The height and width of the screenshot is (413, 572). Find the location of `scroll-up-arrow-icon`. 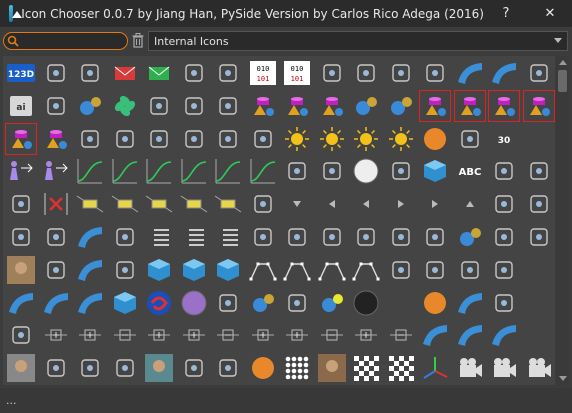

scroll-up-arrow-icon is located at coordinates (563, 62).